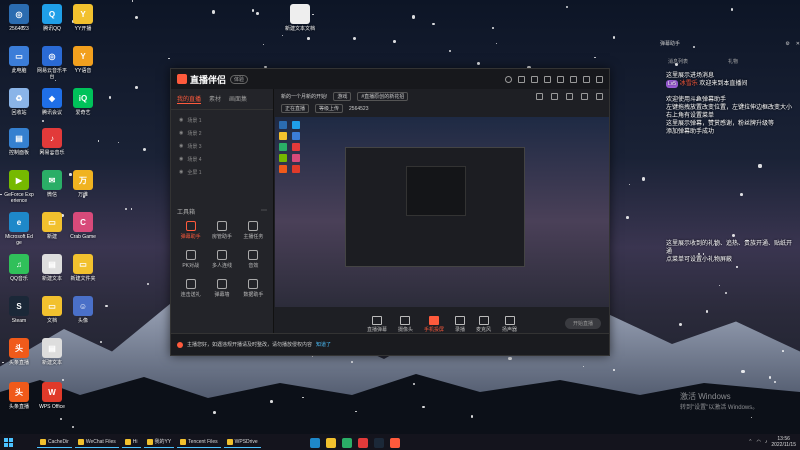 The height and width of the screenshot is (450, 800). What do you see at coordinates (190, 259) in the screenshot?
I see `tool-button: PK对战` at bounding box center [190, 259].